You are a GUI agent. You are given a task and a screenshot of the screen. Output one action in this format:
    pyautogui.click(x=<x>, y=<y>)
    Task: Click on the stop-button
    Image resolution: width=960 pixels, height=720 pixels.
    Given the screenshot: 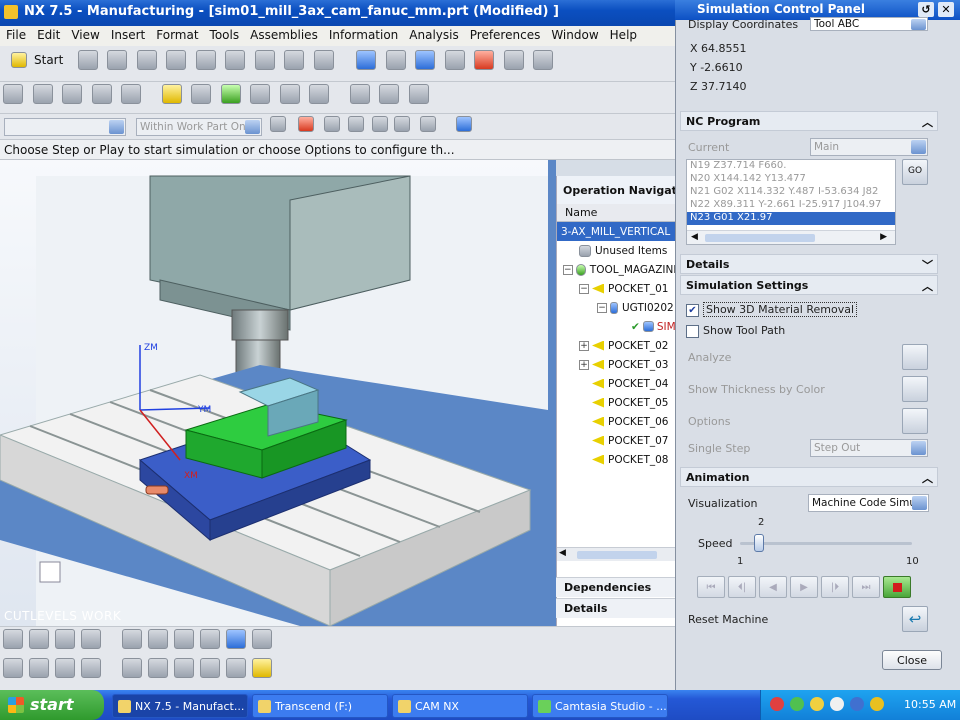 What is the action you would take?
    pyautogui.click(x=897, y=587)
    